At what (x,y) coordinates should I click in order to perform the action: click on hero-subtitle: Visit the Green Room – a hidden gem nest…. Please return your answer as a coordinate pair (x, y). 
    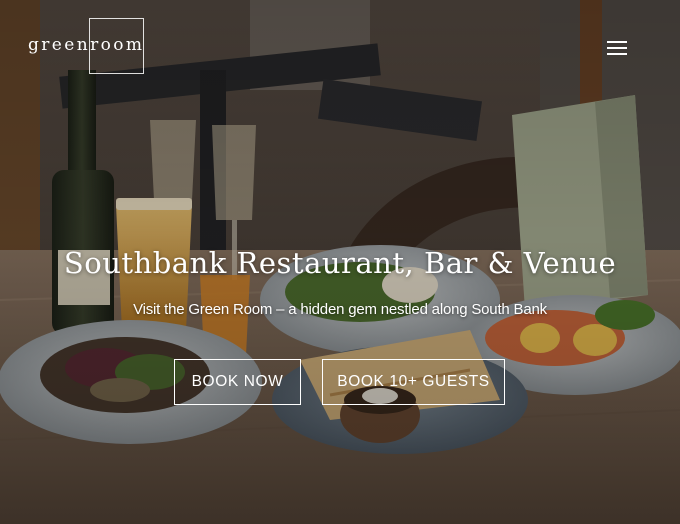
    Looking at the image, I should click on (340, 309).